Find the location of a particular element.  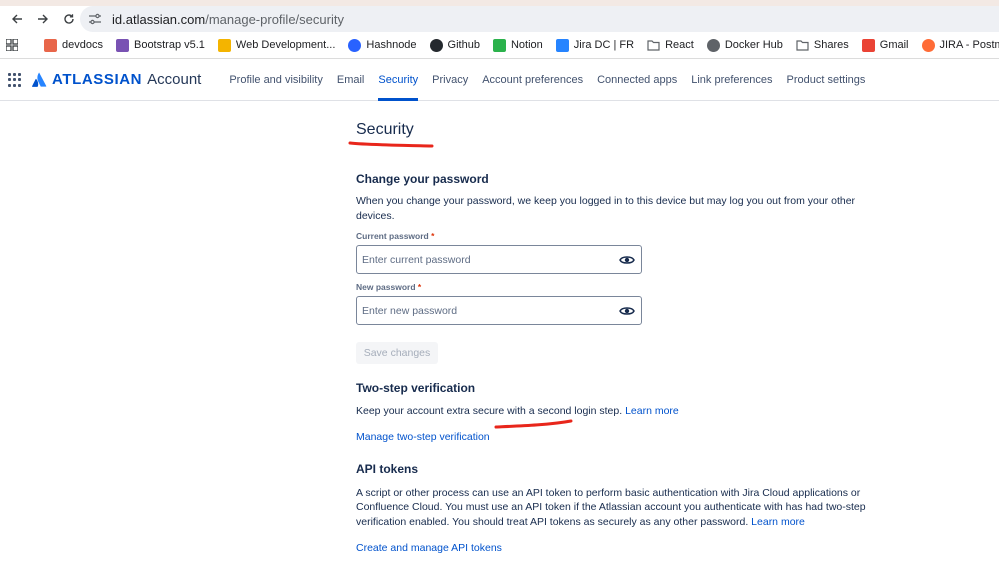

gmail-icon is located at coordinates (868, 45).